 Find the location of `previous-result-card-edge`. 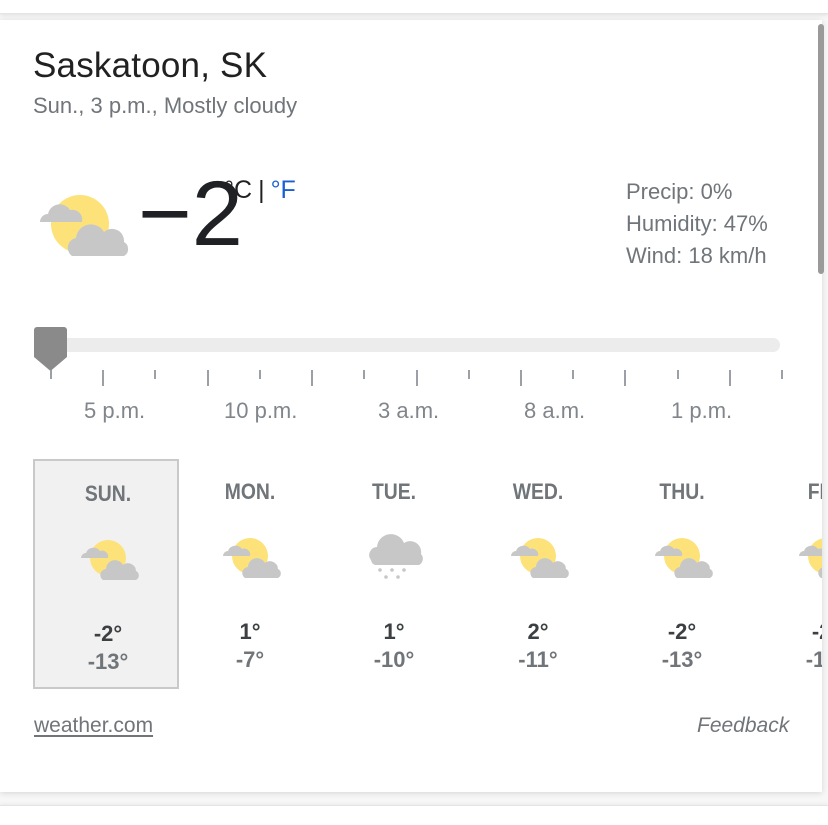

previous-result-card-edge is located at coordinates (414, 7).